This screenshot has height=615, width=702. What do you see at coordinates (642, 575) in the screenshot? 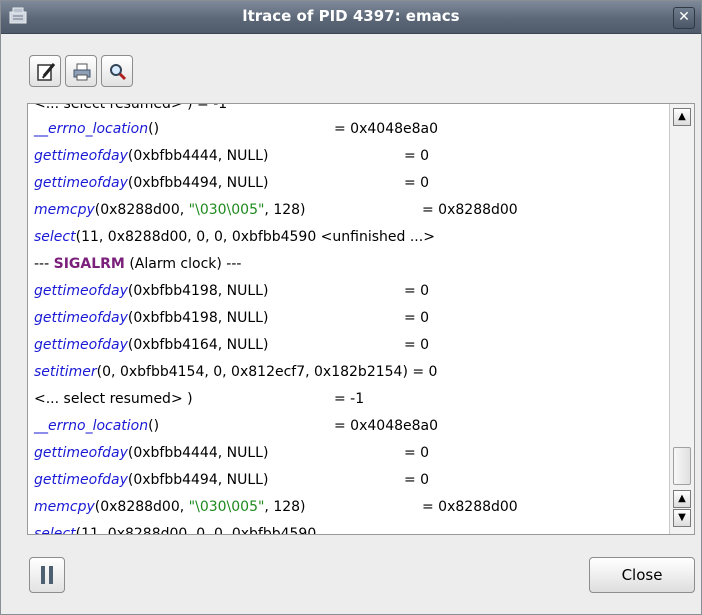
I see `close-button: Close` at bounding box center [642, 575].